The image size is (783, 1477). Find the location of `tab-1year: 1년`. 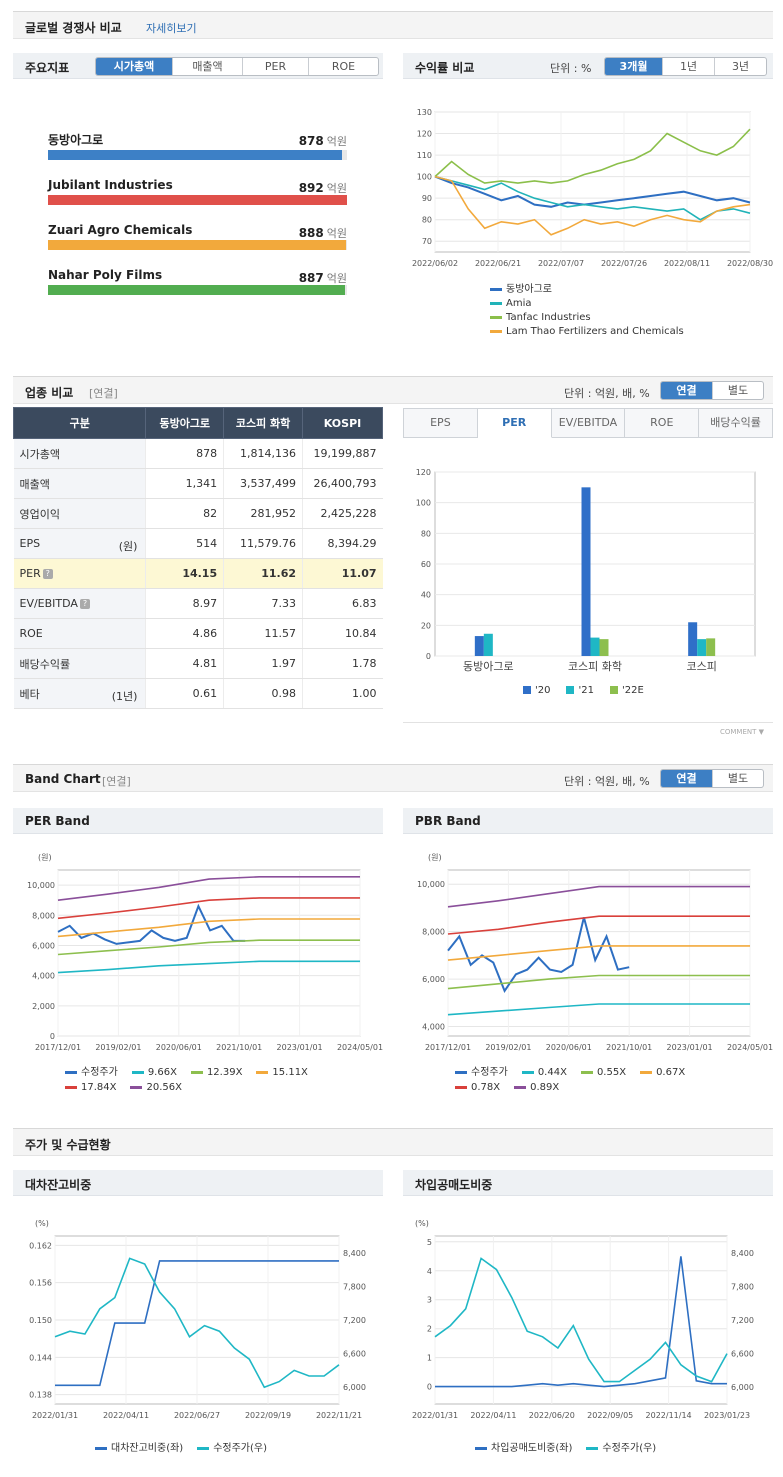

tab-1year: 1년 is located at coordinates (688, 66).